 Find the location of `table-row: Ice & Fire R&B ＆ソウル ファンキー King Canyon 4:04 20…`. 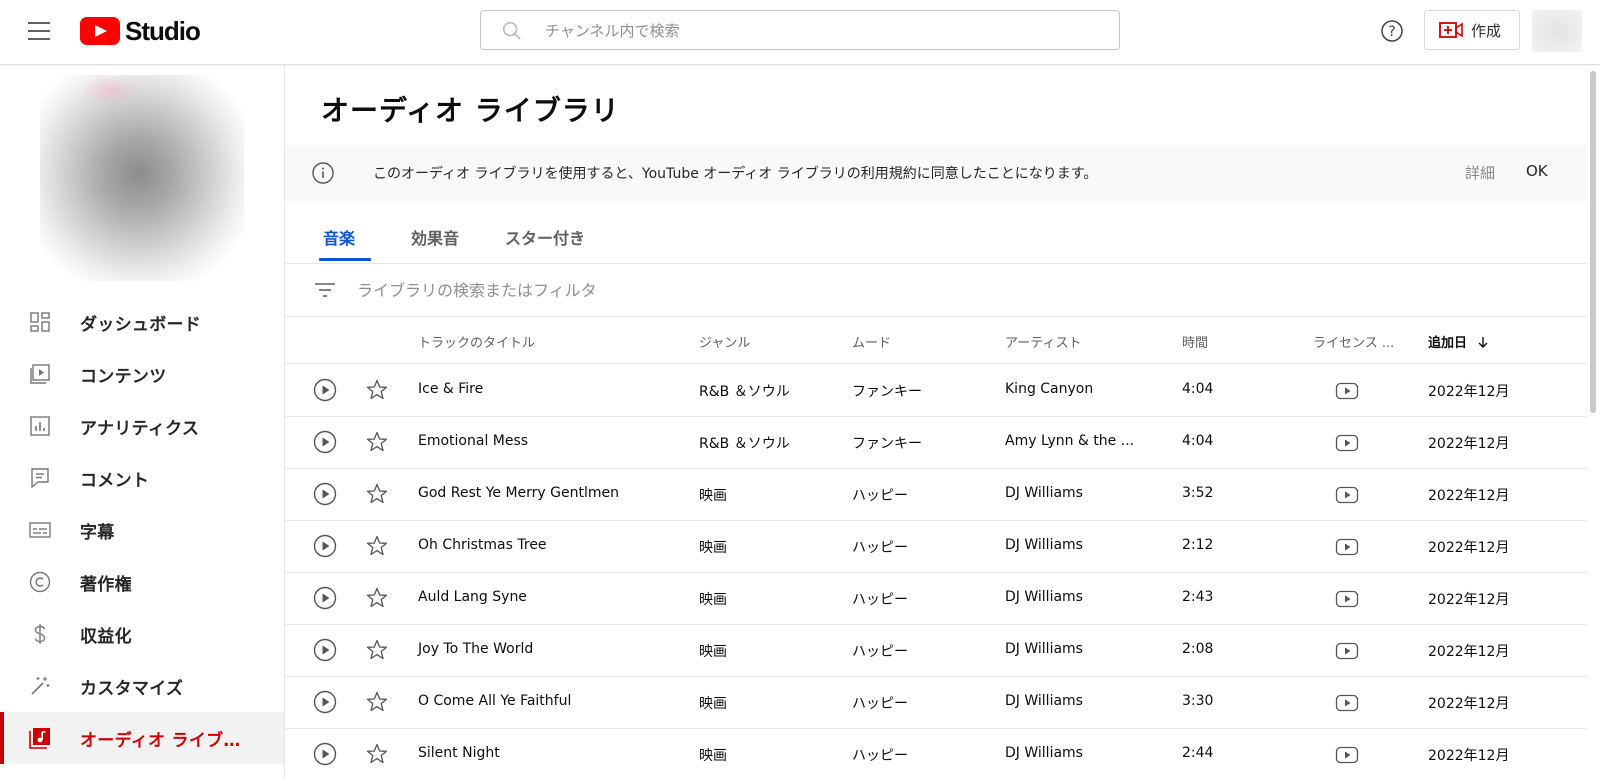

table-row: Ice & Fire R&B ＆ソウル ファンキー King Canyon 4:04 20… is located at coordinates (936, 390).